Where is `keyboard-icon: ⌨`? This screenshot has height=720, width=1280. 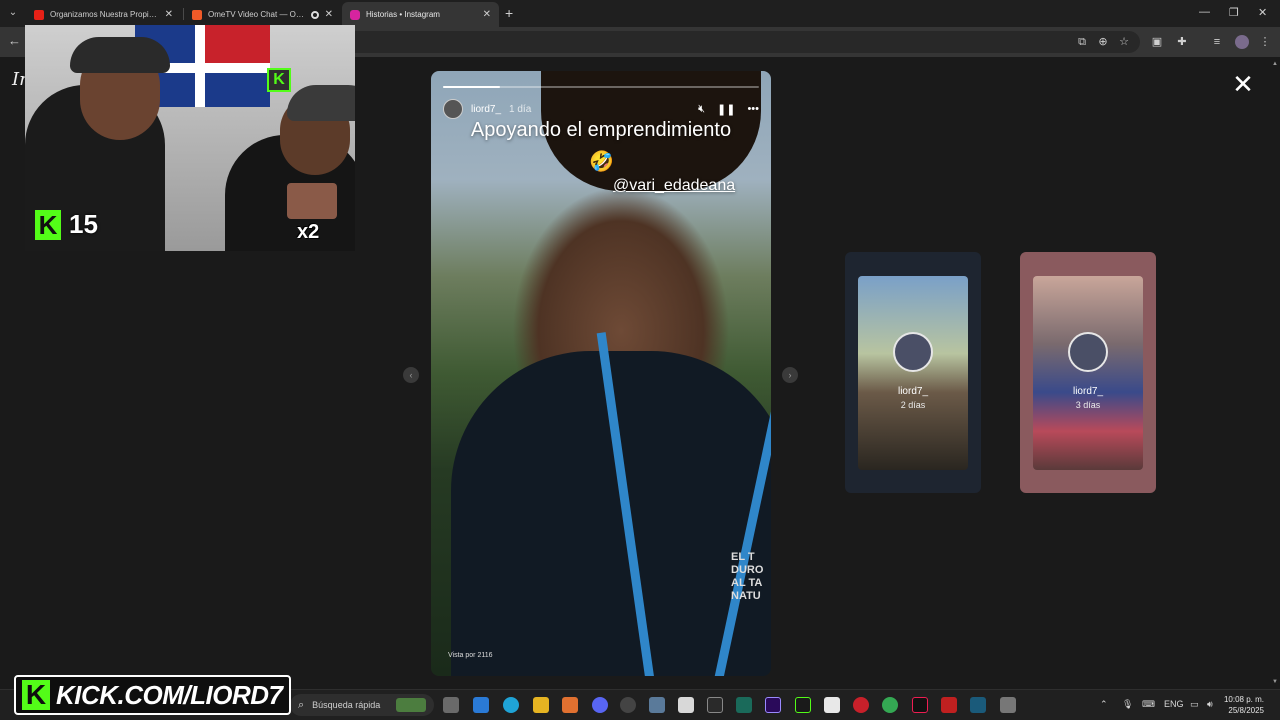 keyboard-icon: ⌨ is located at coordinates (1148, 704).